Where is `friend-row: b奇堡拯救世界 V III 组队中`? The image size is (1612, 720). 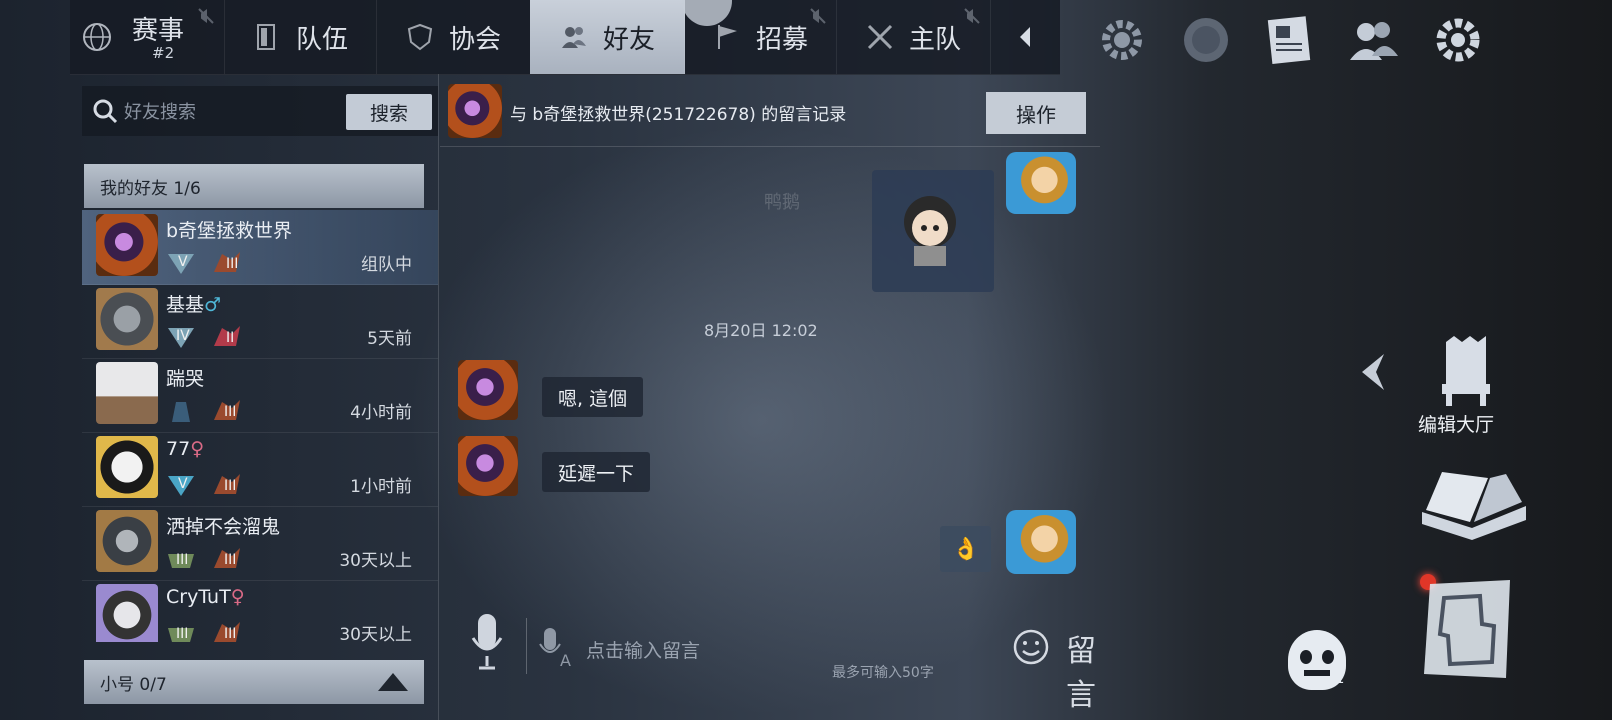
friend-row: b奇堡拯救世界 V III 组队中 is located at coordinates (260, 247).